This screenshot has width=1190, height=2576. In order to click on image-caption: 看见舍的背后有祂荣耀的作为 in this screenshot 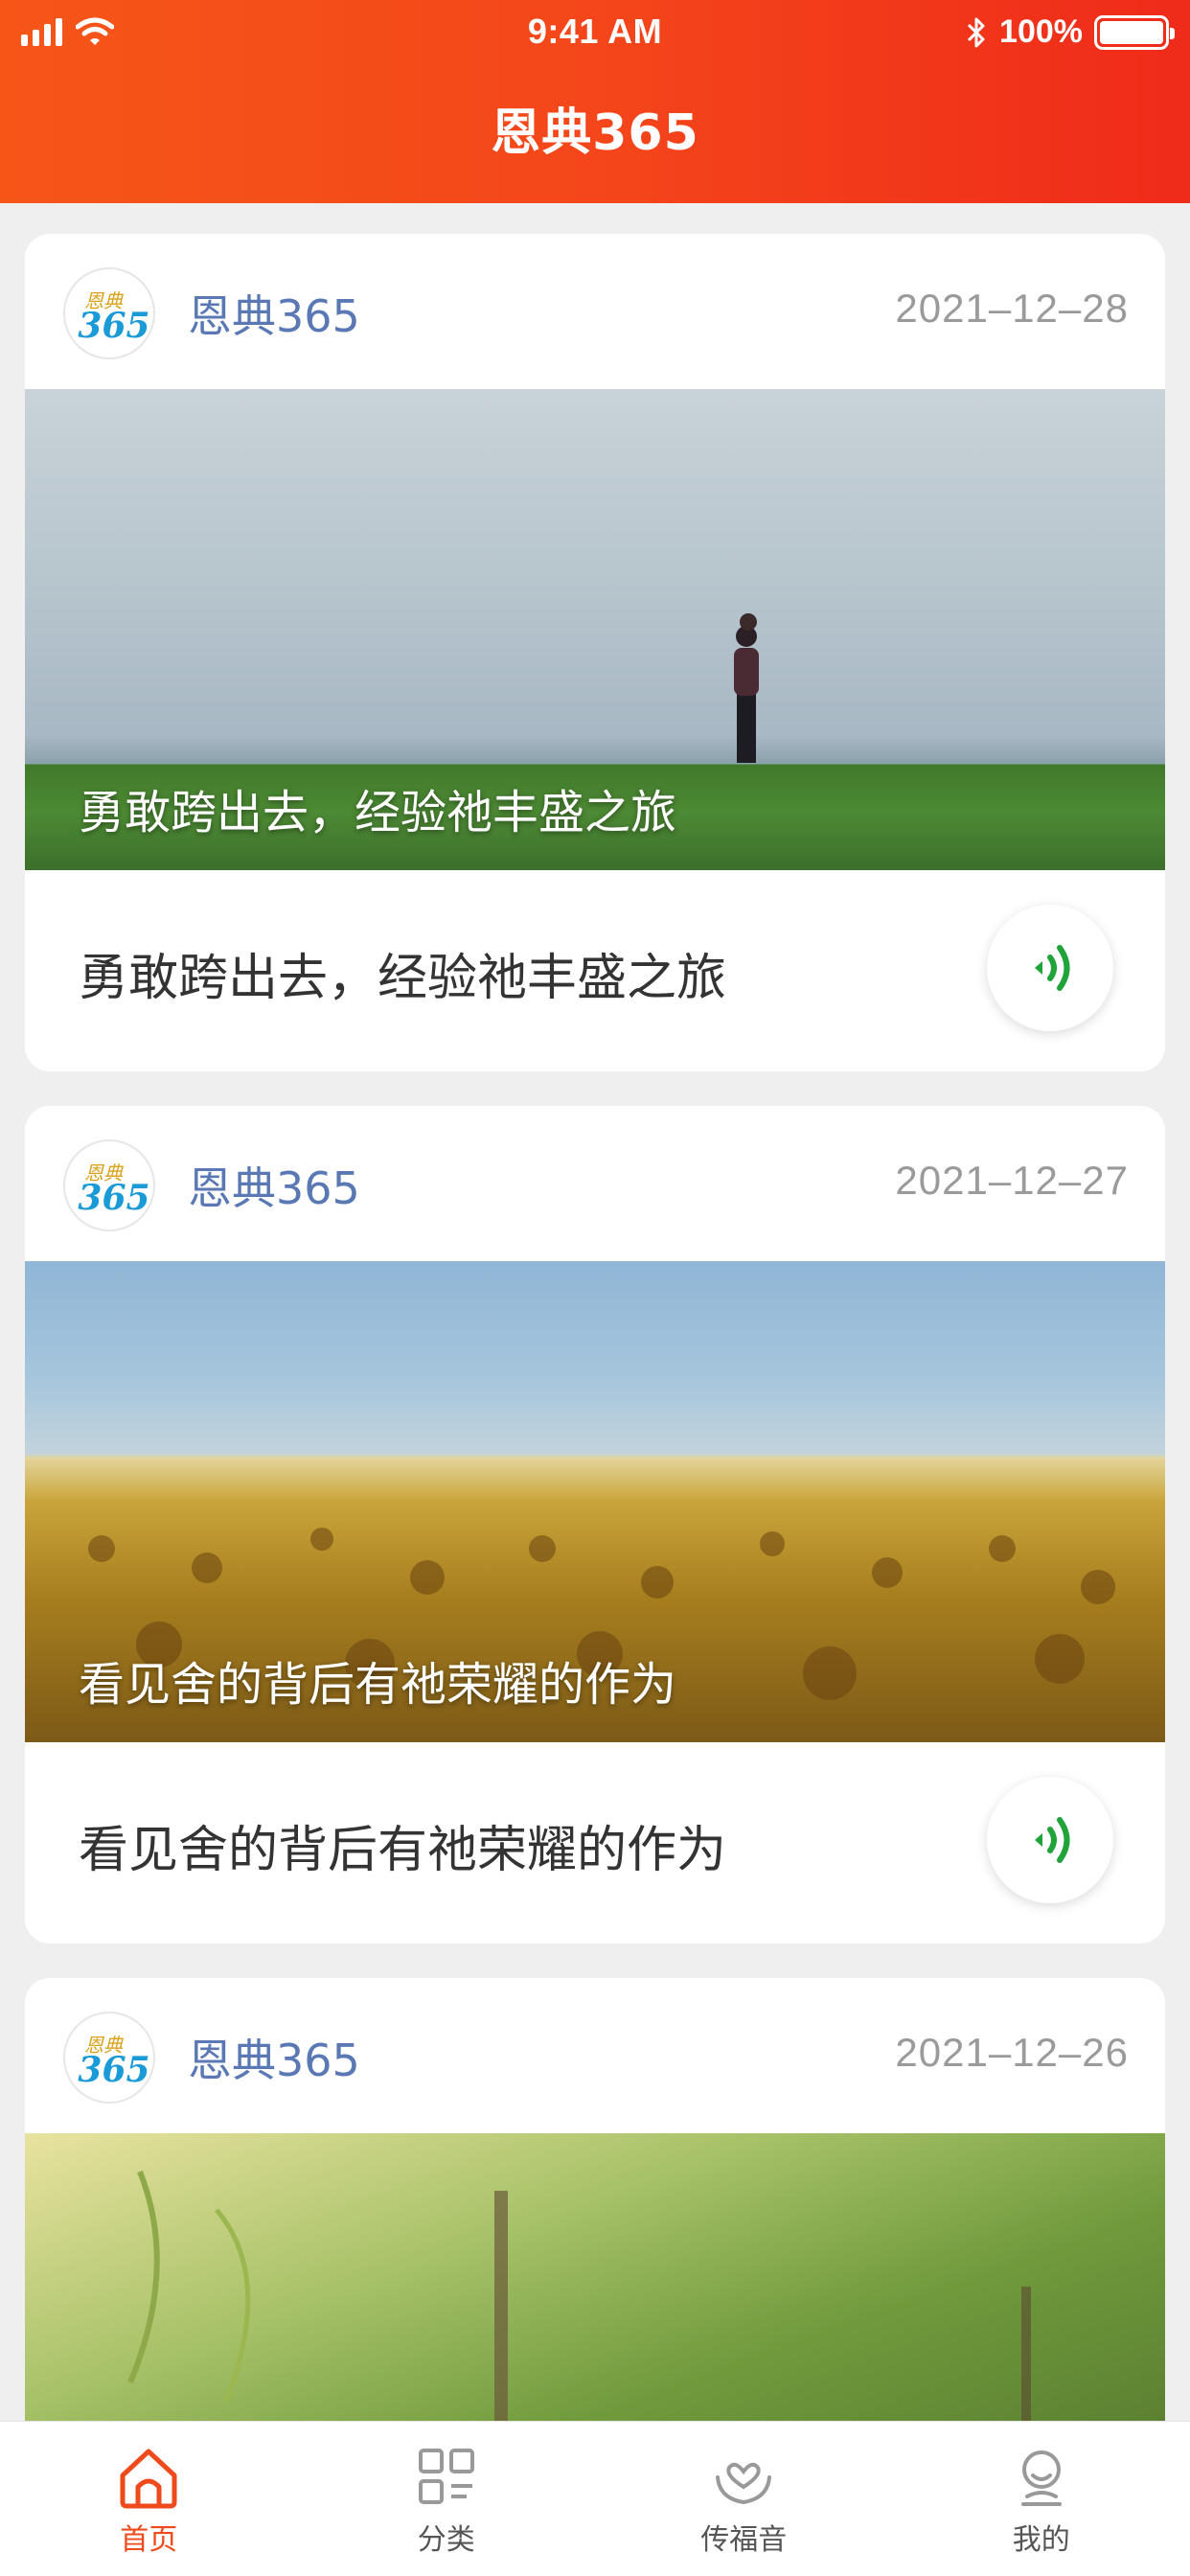, I will do `click(378, 1685)`.